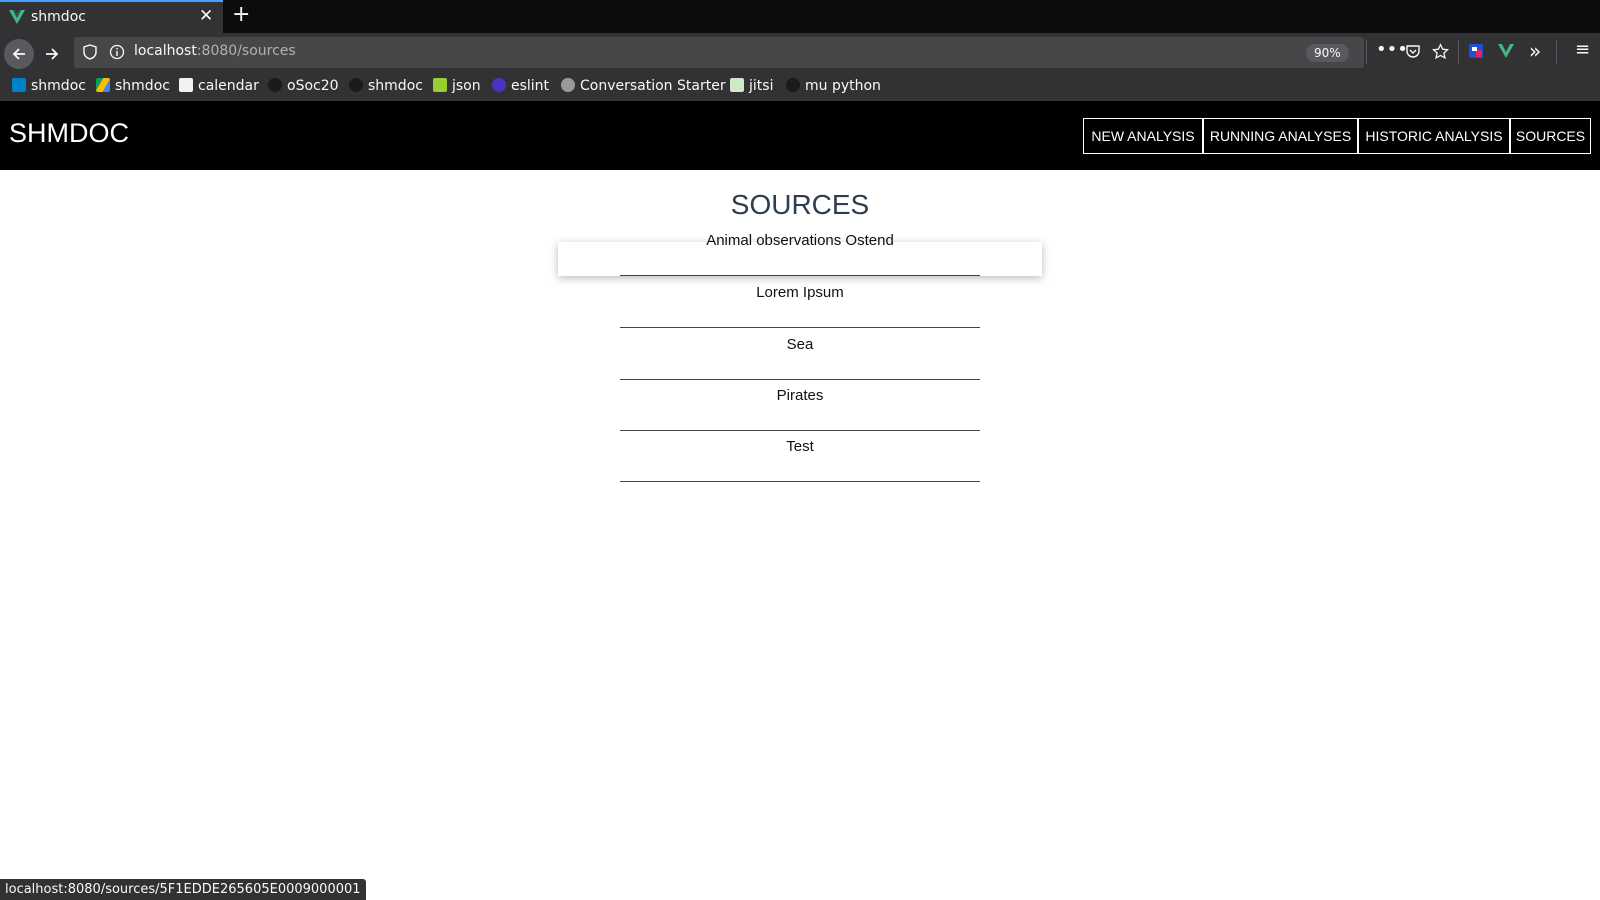  What do you see at coordinates (466, 86) in the screenshot?
I see `bookmark-label: json` at bounding box center [466, 86].